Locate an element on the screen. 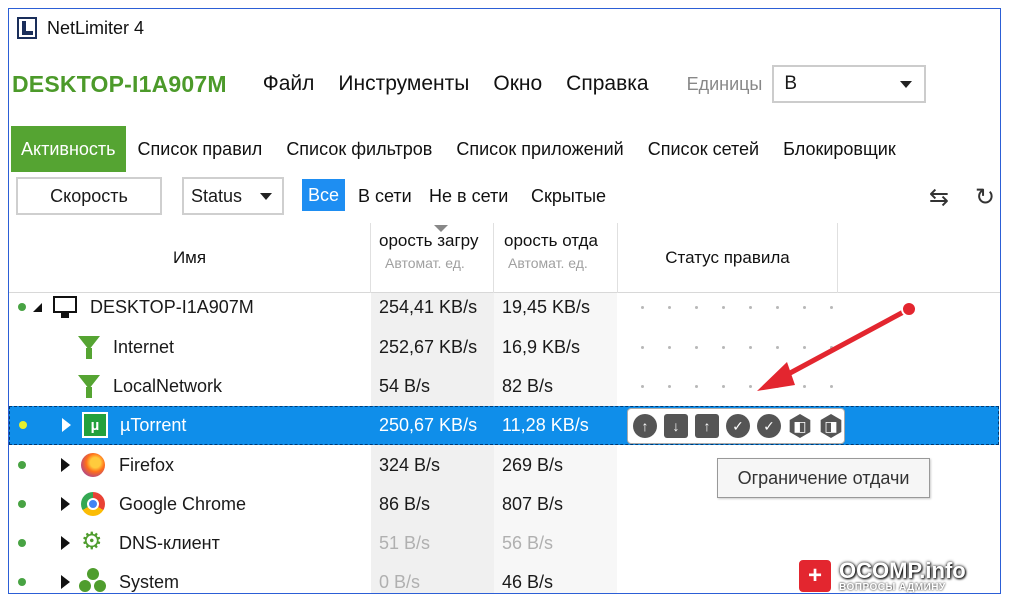  row-name: Google Chrome is located at coordinates (183, 504).